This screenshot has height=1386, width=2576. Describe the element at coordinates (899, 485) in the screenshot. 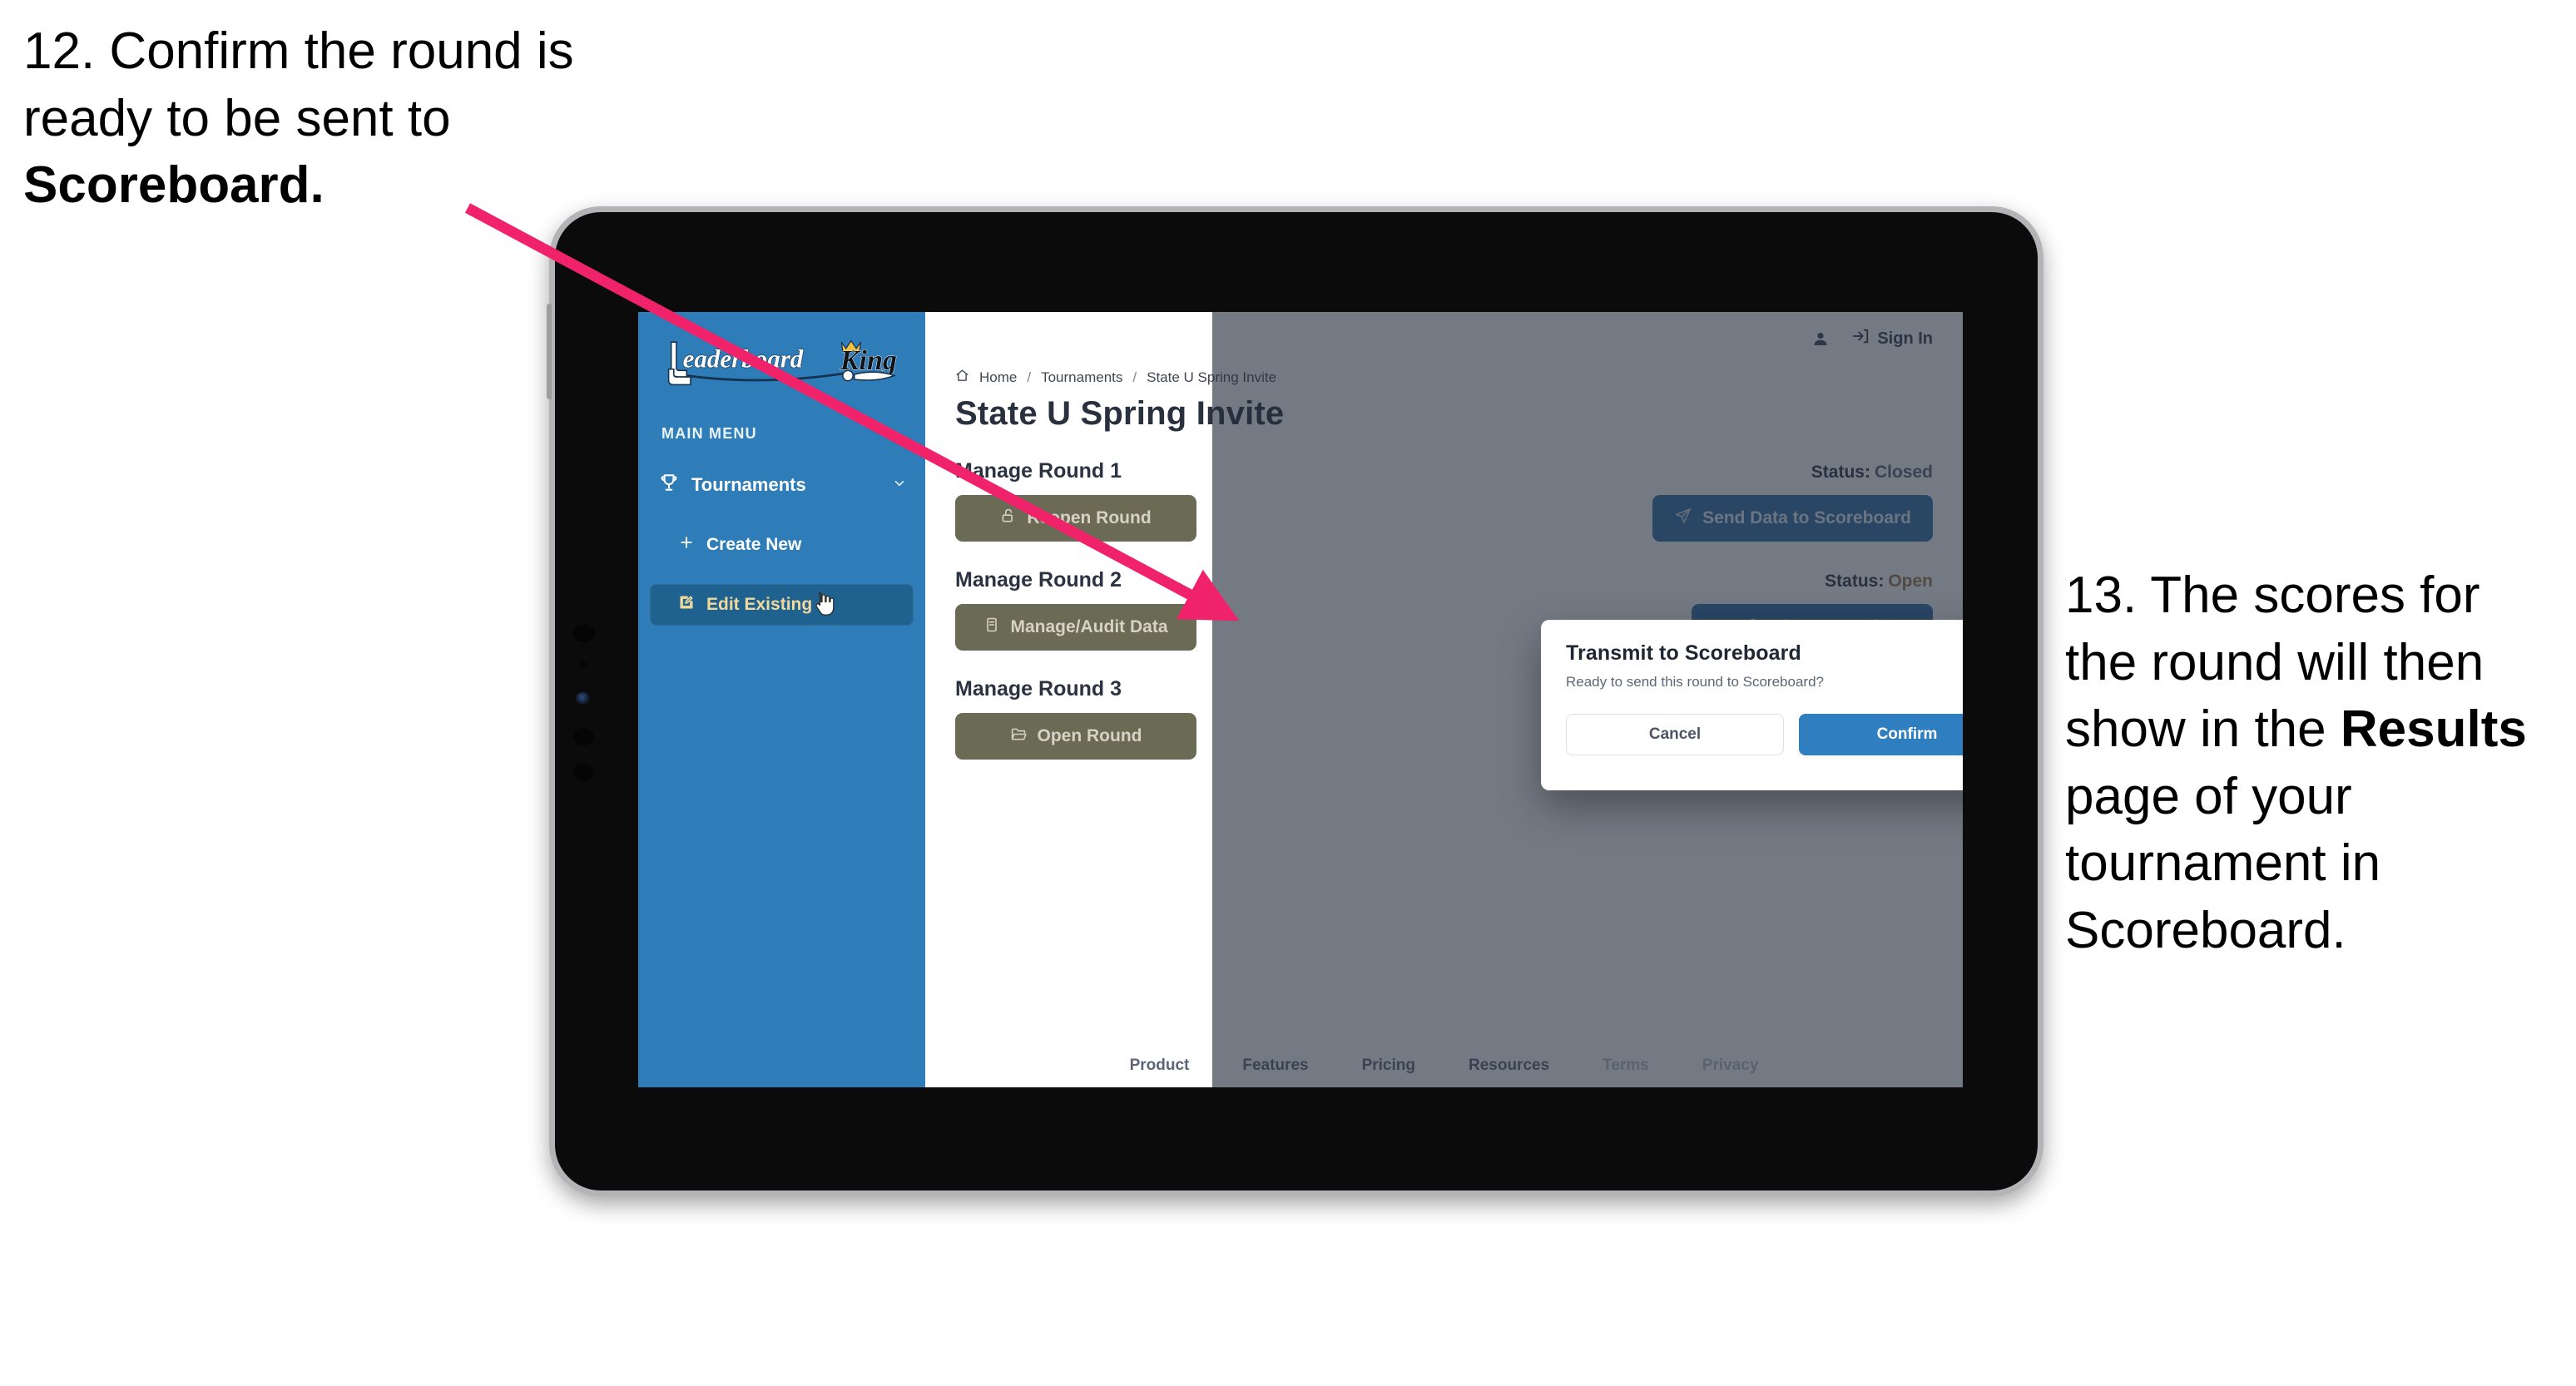

I see `chevron-down-icon` at that location.